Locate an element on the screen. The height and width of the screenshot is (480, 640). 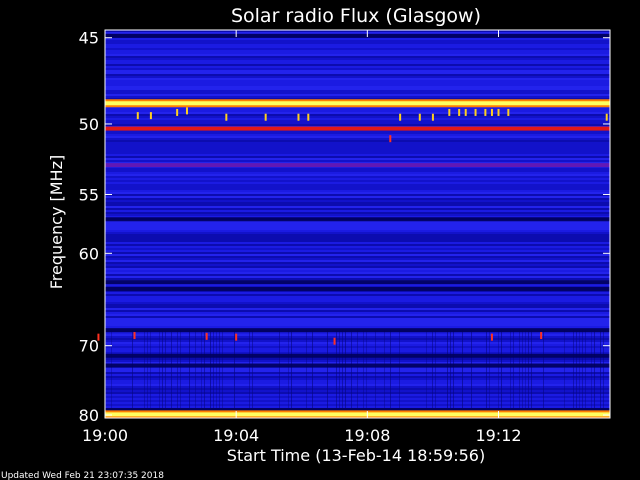
x-axis-label: Start Time (13-Feb-14 18:59:56) is located at coordinates (356, 455).